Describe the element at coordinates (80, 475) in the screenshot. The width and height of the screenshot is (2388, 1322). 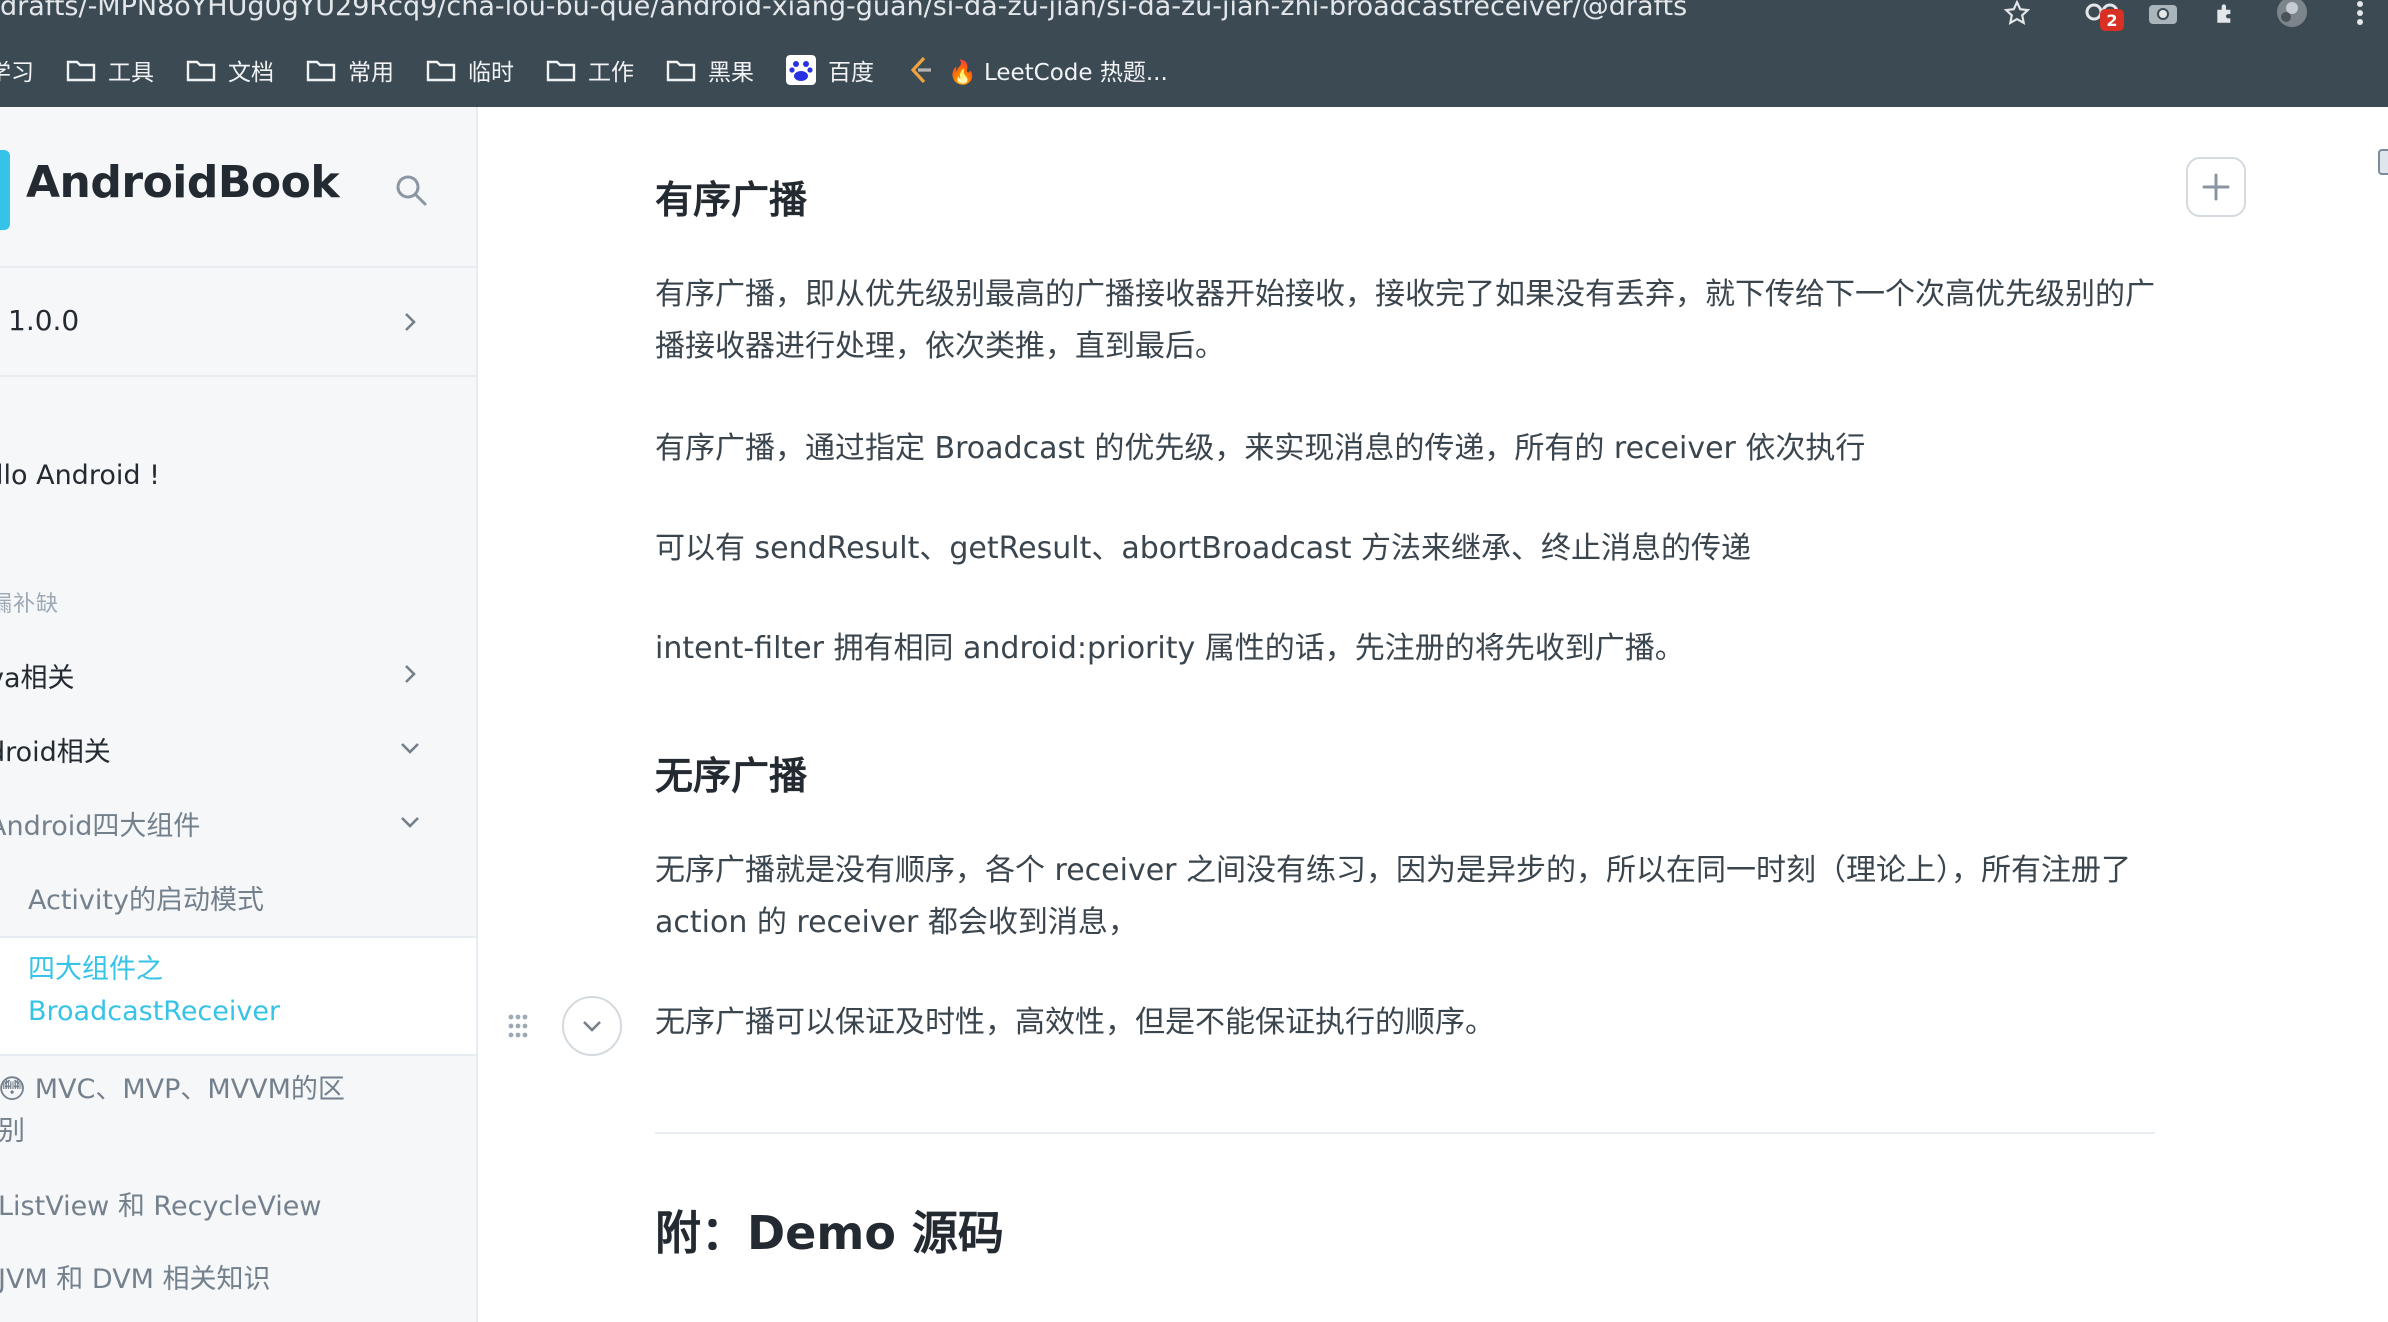
I see `sidebar-item-hello-android: llo Android !` at that location.